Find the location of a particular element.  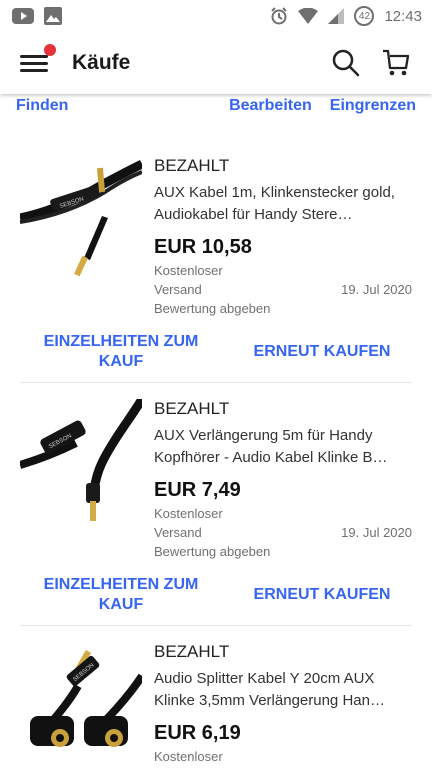

search-button is located at coordinates (346, 63).